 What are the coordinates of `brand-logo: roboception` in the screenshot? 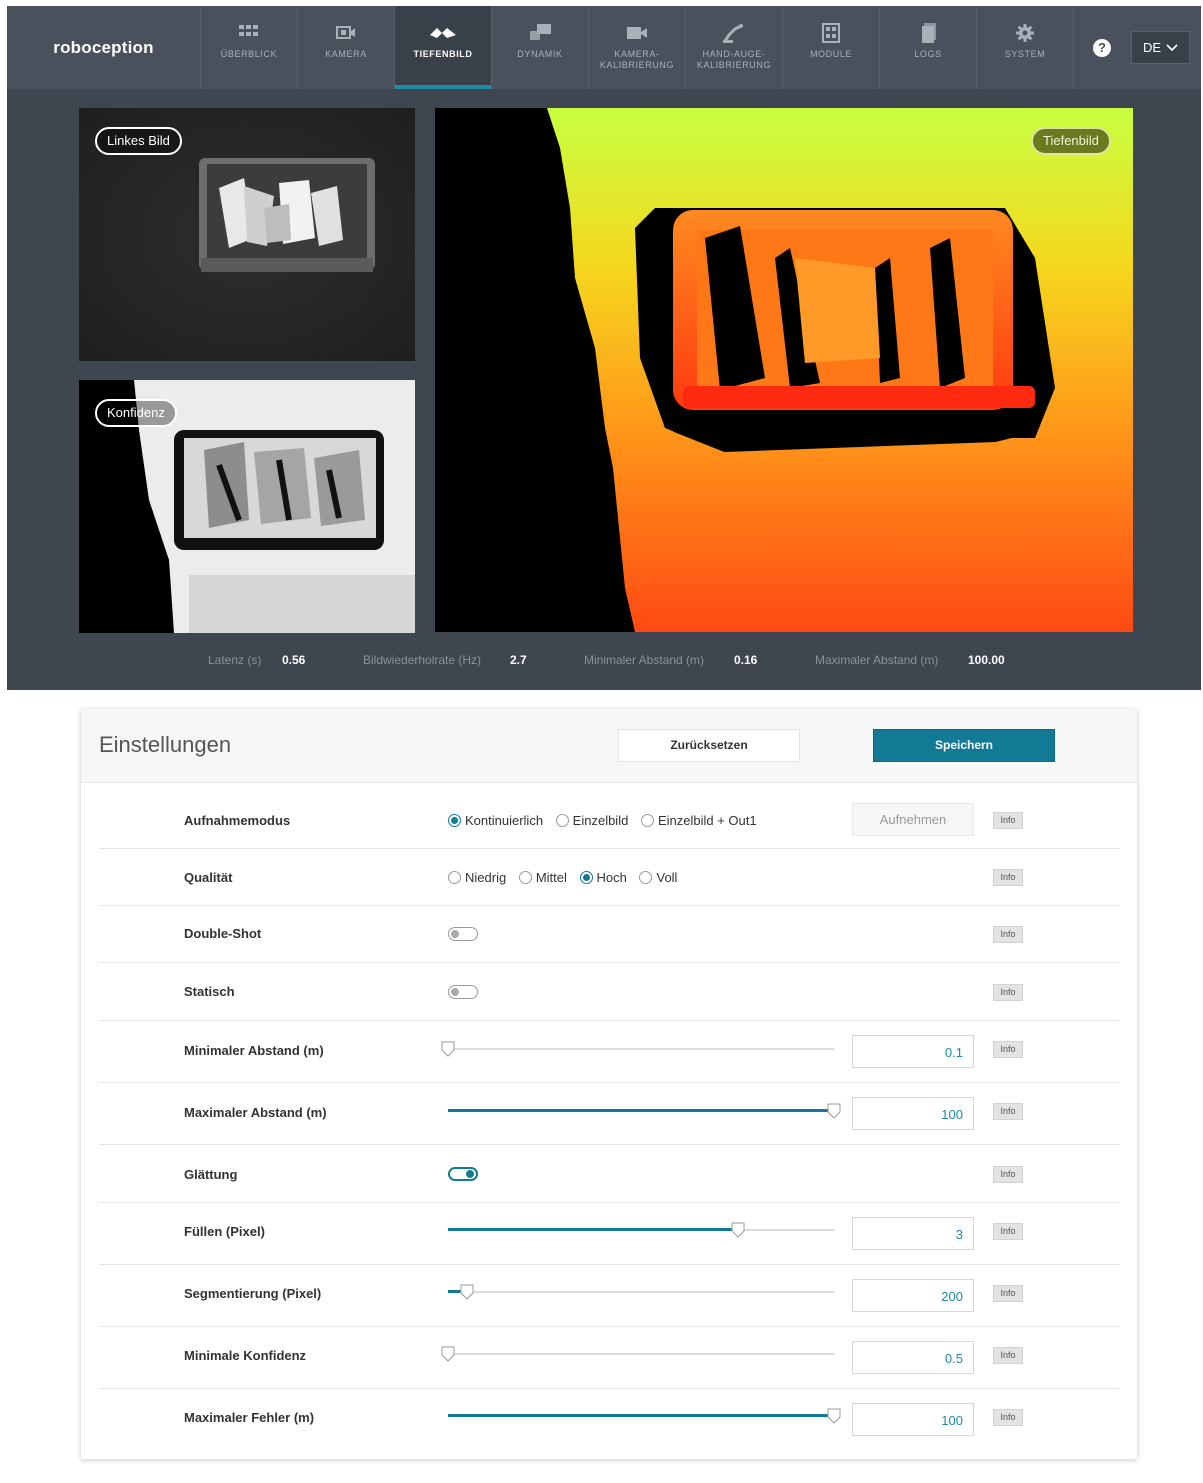 It's located at (103, 47).